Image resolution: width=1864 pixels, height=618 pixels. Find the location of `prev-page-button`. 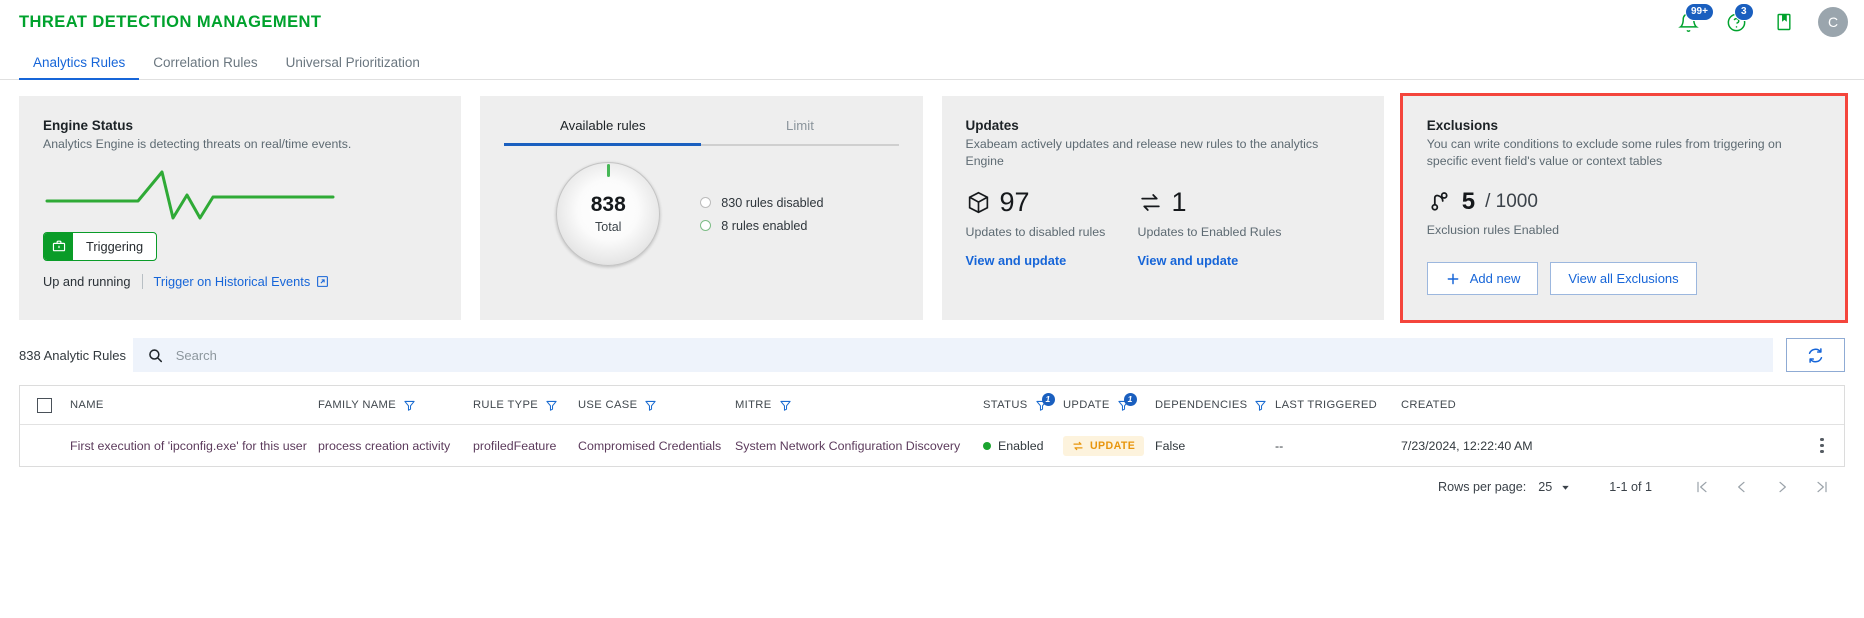

prev-page-button is located at coordinates (1742, 487).